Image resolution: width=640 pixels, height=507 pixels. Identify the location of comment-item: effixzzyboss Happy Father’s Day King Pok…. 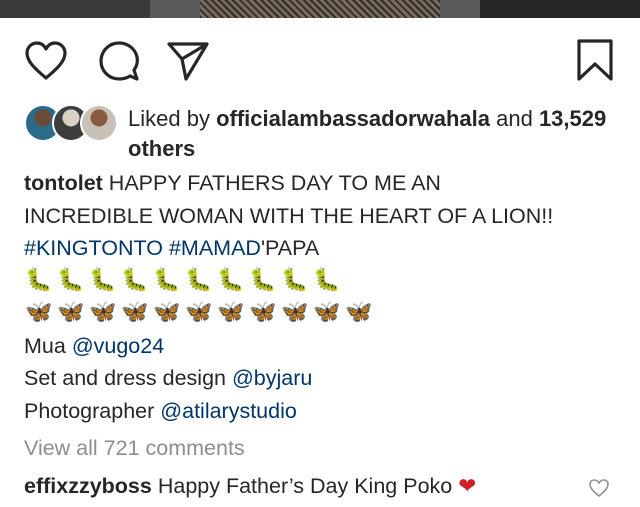
(304, 486).